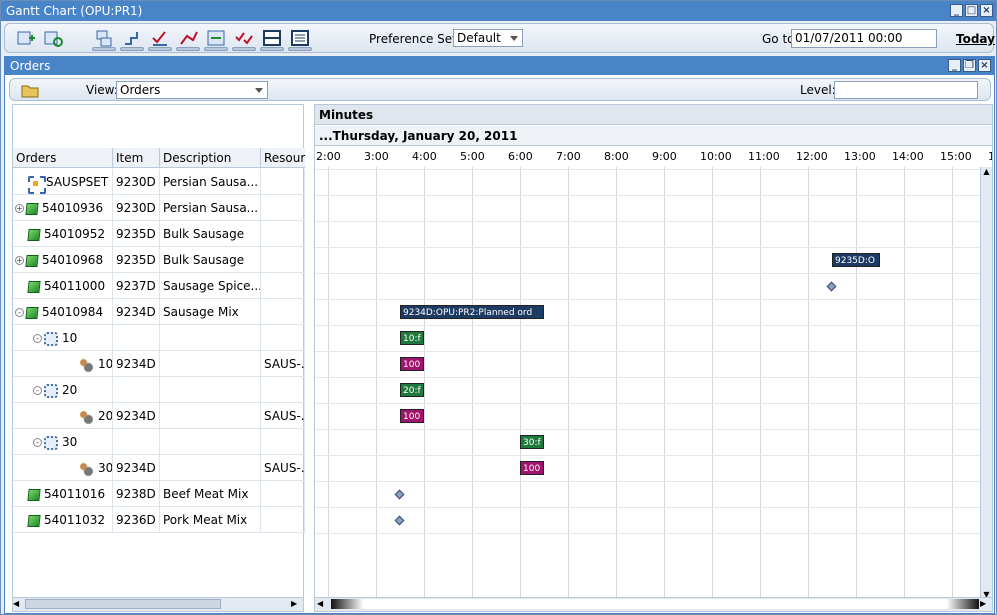 This screenshot has height=615, width=997. Describe the element at coordinates (159, 260) in the screenshot. I see `table-row: +54010968 9235D Bulk Sausage` at that location.